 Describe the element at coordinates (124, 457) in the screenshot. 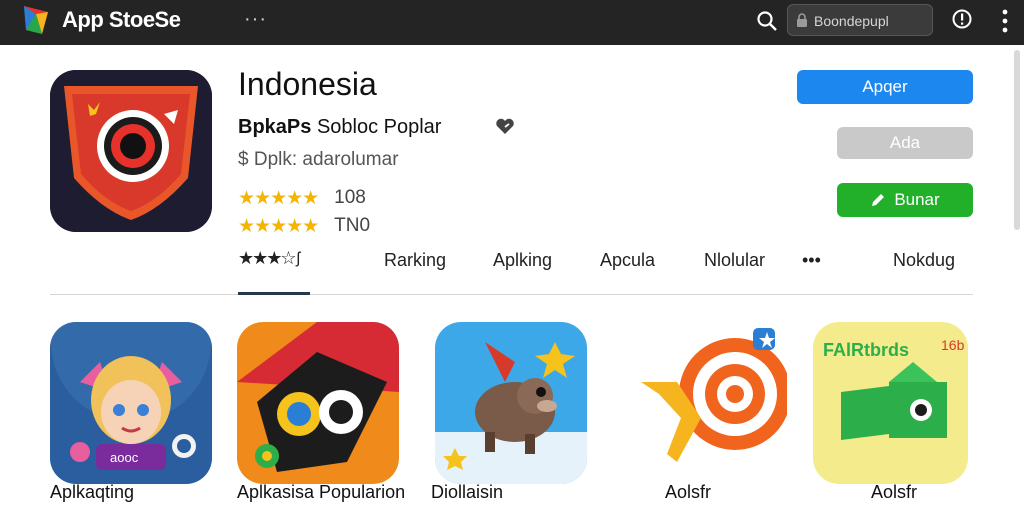

I see `badge-text: aooc` at that location.